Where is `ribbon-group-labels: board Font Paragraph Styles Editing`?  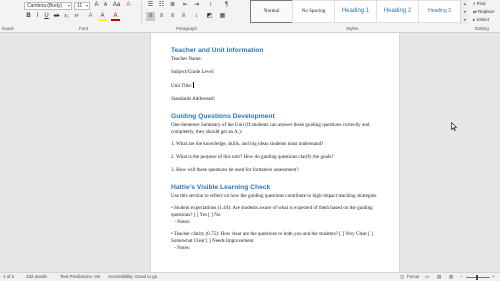
ribbon-group-labels: board Font Paragraph Styles Editing is located at coordinates (250, 29).